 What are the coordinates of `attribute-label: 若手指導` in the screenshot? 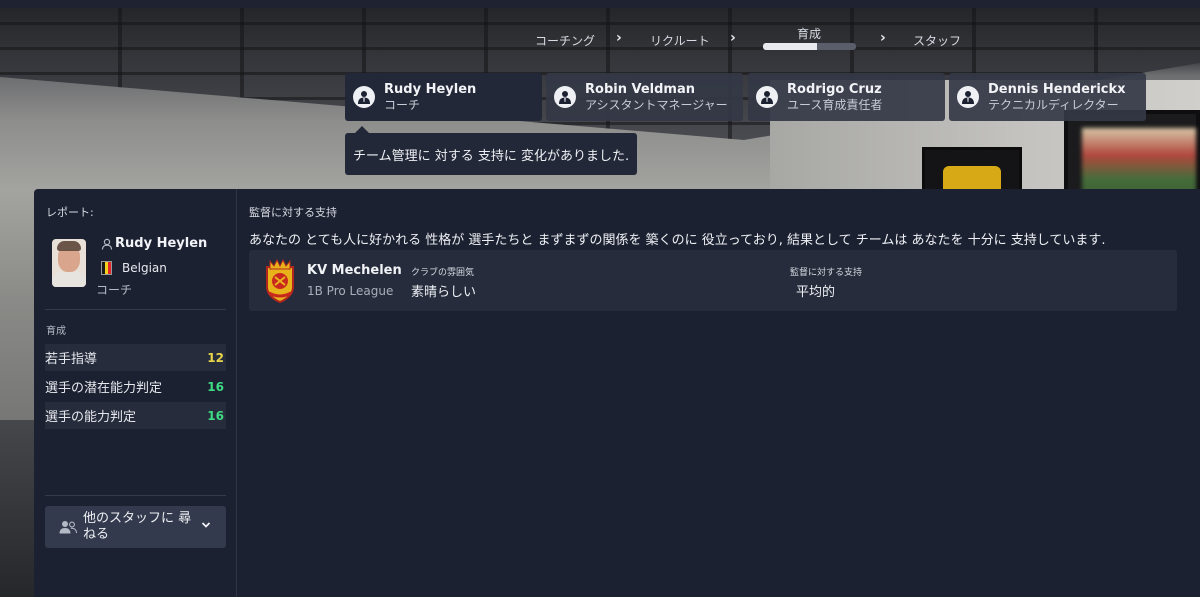 It's located at (71, 359).